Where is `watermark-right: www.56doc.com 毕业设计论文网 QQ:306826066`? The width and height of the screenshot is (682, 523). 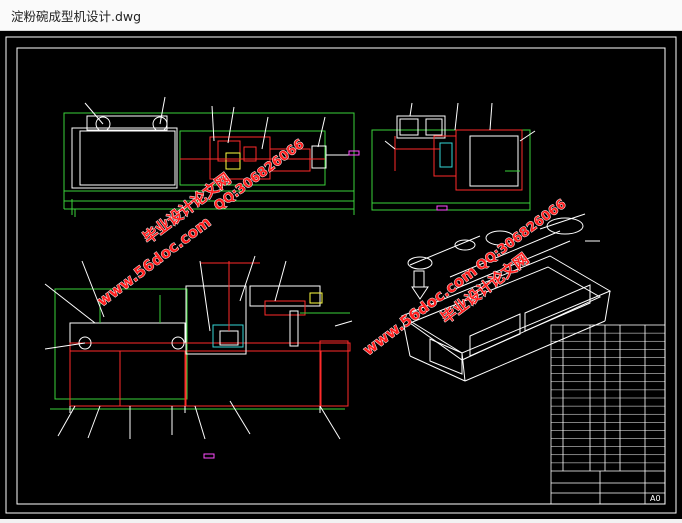
watermark-right: www.56doc.com 毕业设计论文网 QQ:306826066 is located at coordinates (464, 277).